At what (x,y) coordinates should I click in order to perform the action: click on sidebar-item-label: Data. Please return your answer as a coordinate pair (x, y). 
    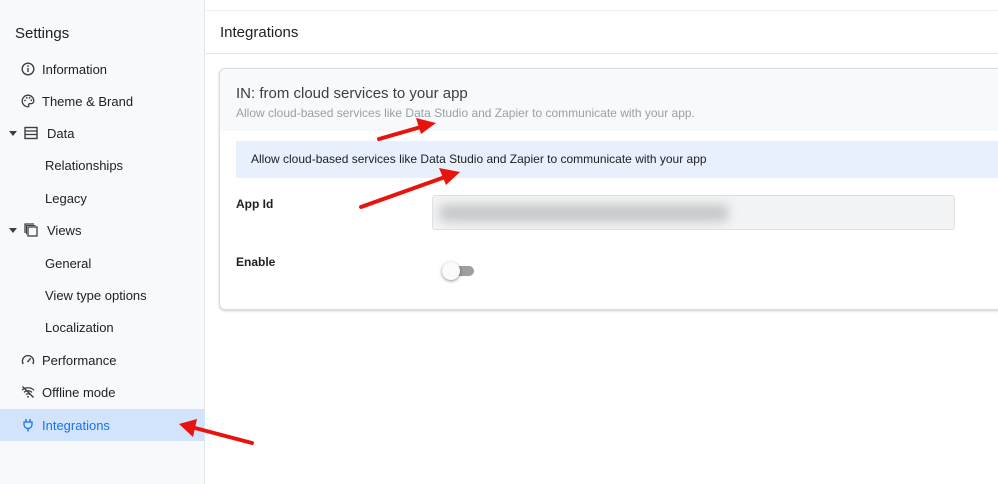
    Looking at the image, I should click on (61, 133).